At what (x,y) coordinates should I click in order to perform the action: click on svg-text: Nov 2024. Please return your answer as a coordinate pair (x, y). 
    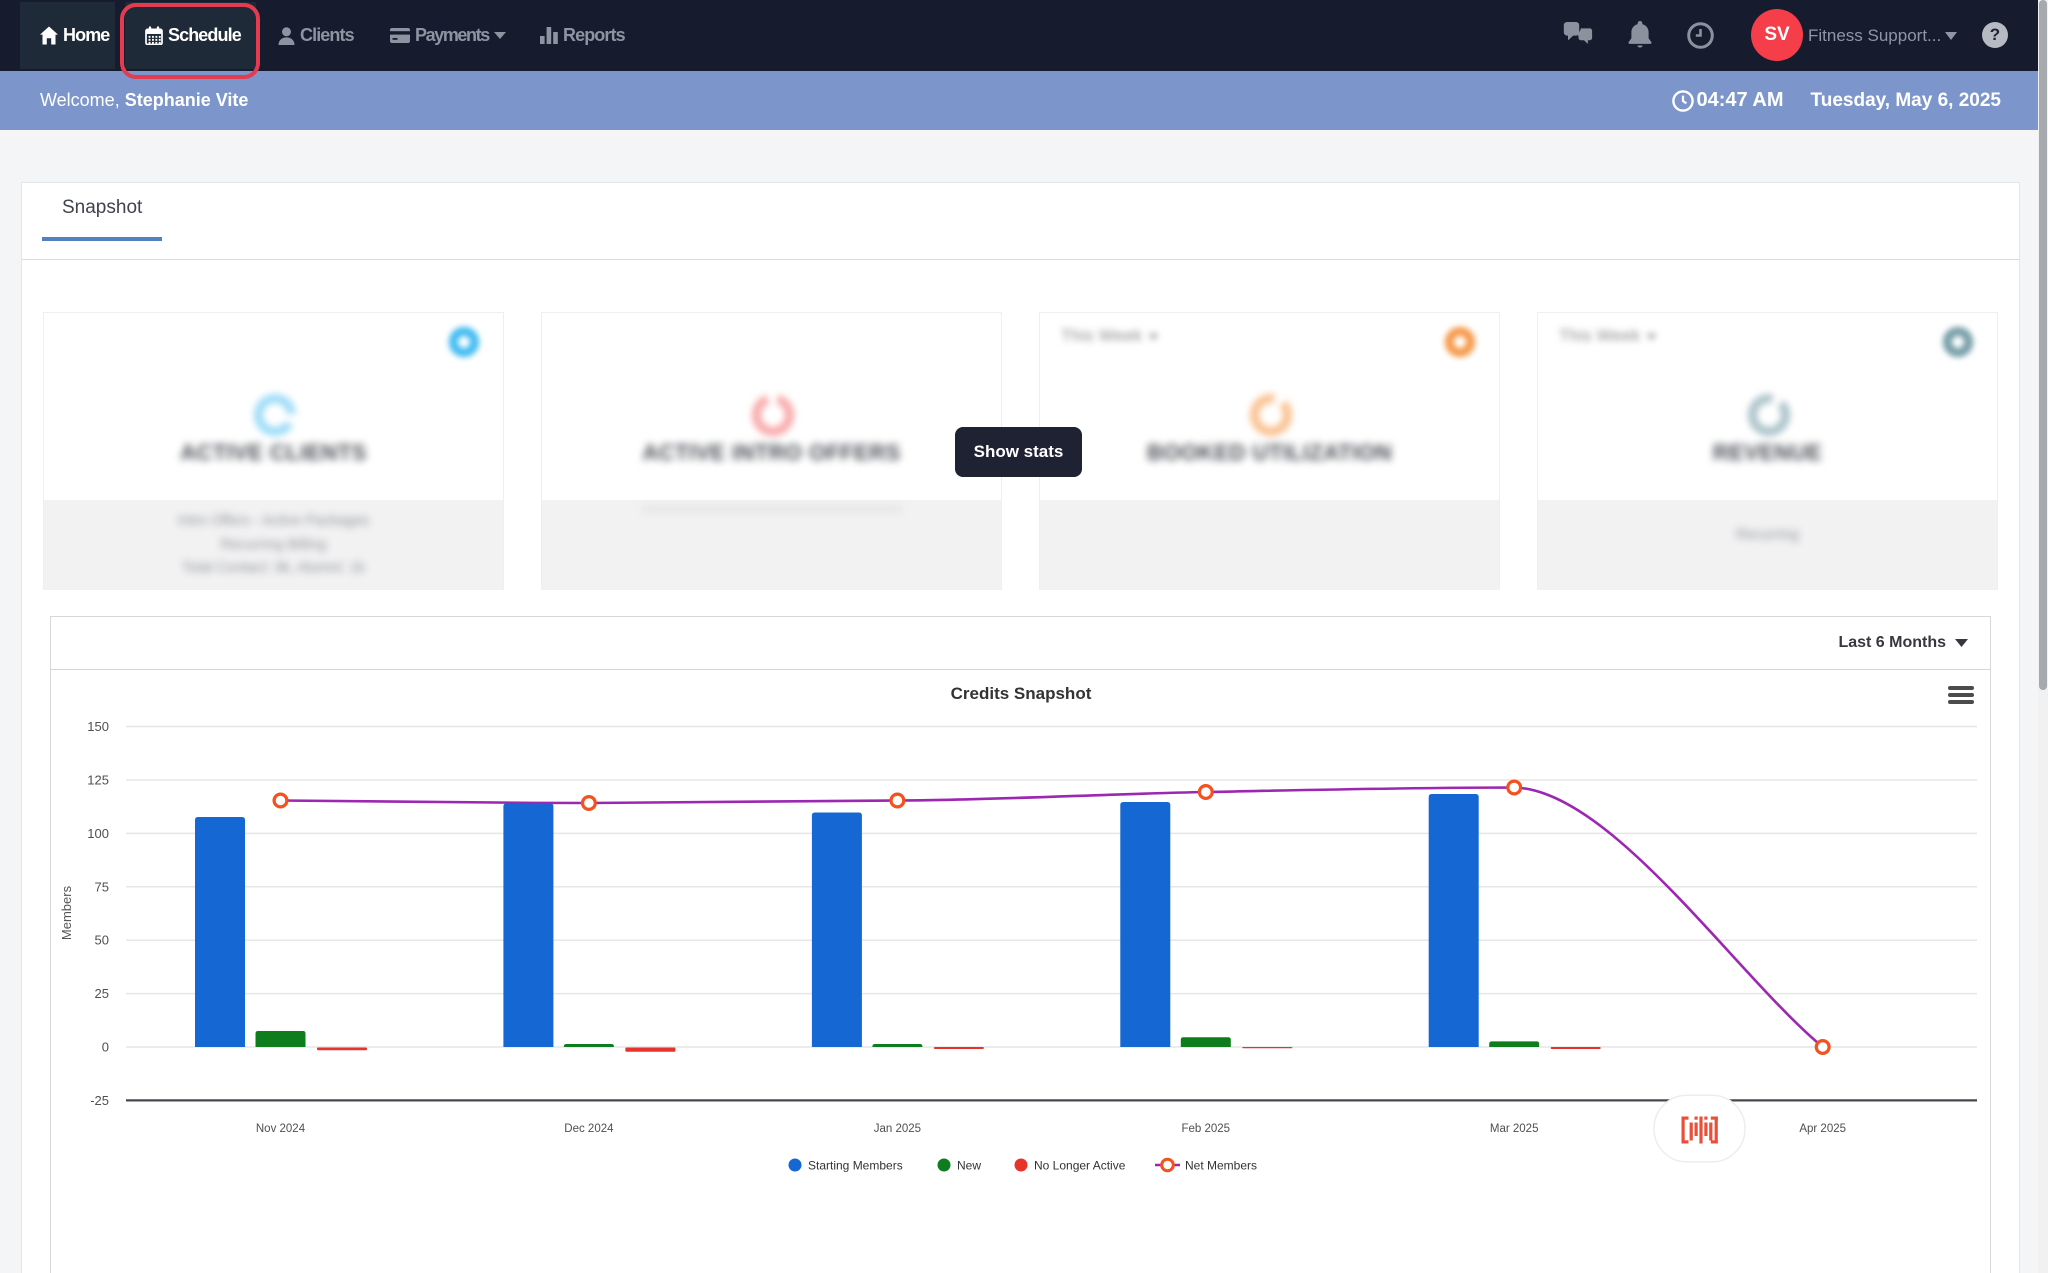
    Looking at the image, I should click on (281, 1129).